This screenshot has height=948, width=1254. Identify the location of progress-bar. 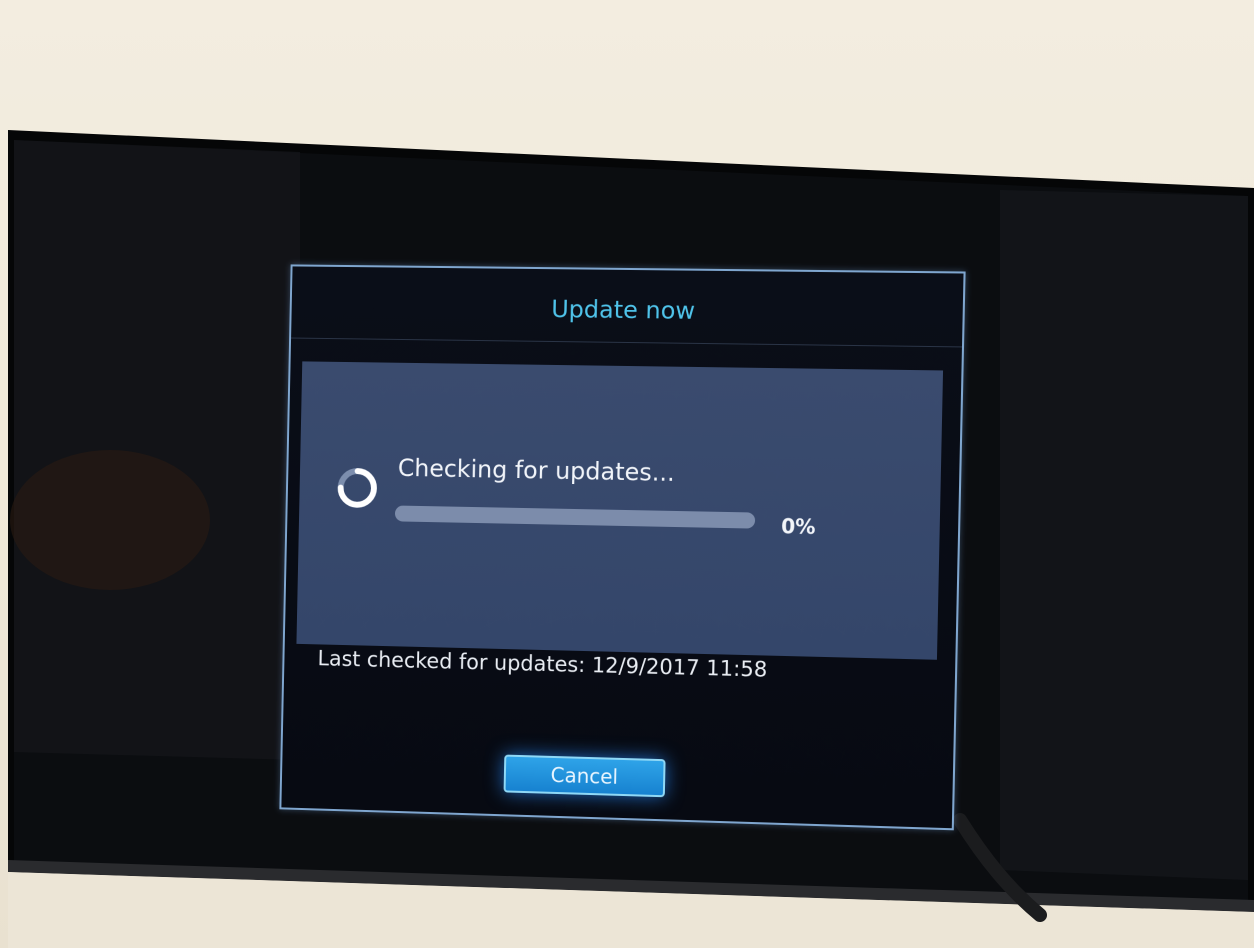
(575, 517).